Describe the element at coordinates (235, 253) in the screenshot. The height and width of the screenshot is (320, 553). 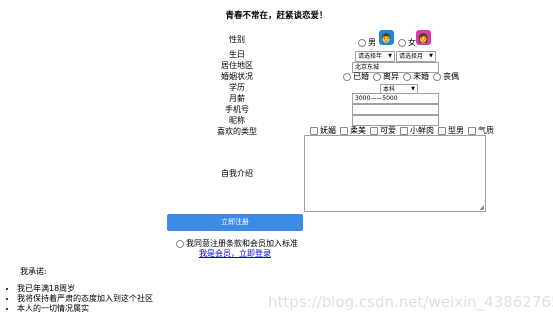
I see `login-link: 我是会员，立即登录` at that location.